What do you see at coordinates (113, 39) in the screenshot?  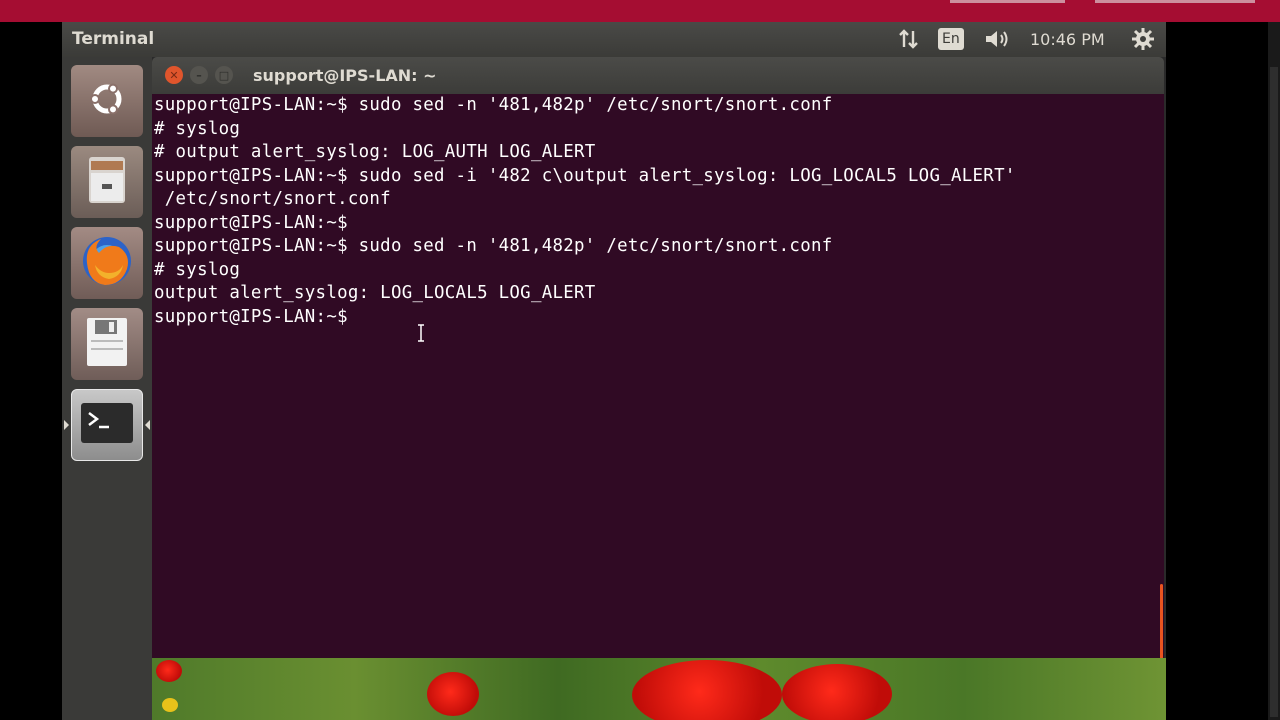 I see `active-app-title: Terminal` at bounding box center [113, 39].